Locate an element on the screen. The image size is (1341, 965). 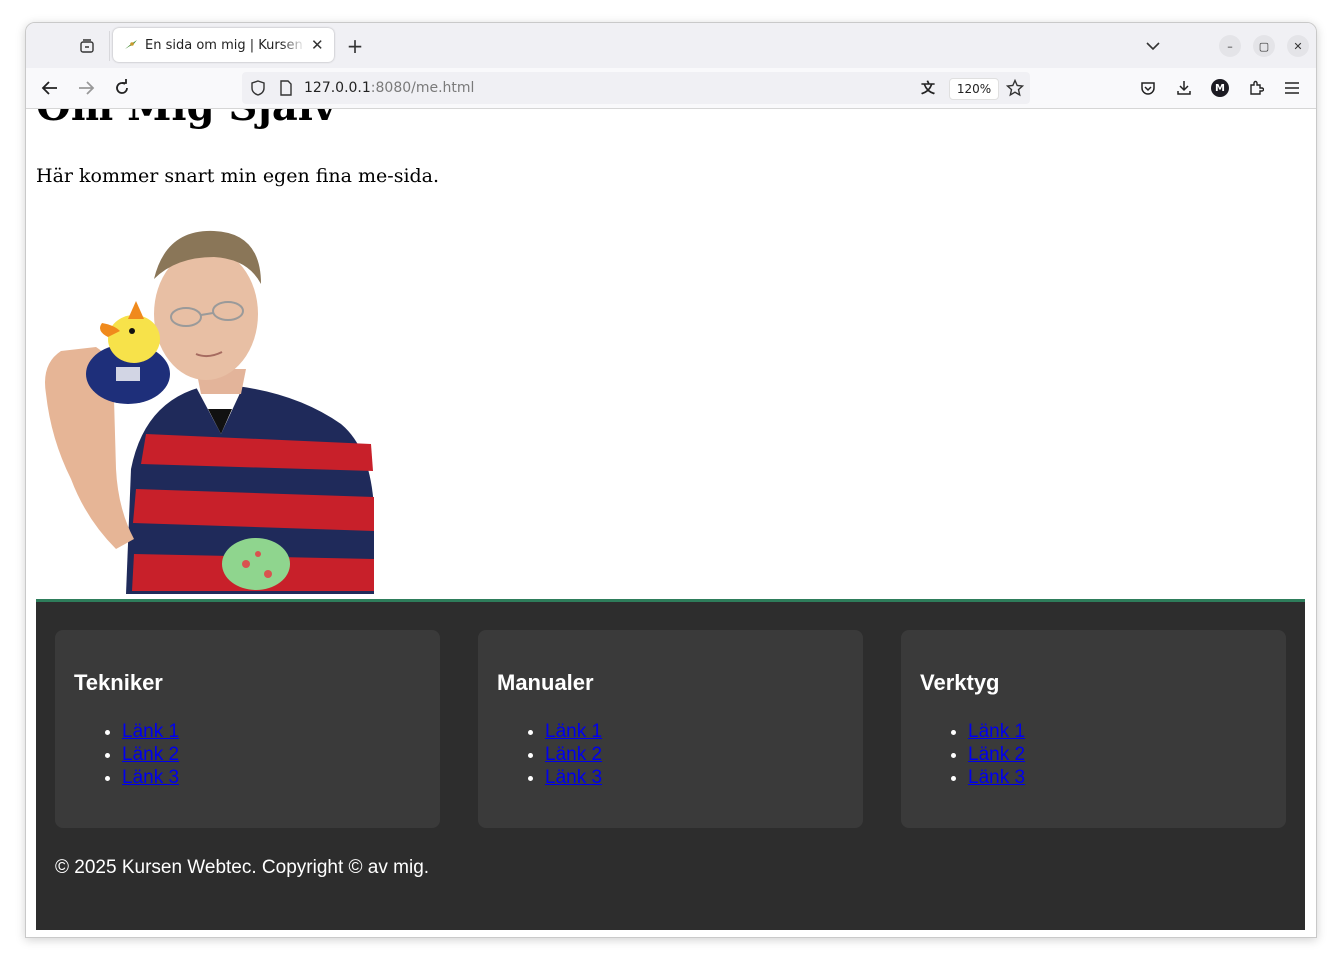
download-icon is located at coordinates (1184, 88).